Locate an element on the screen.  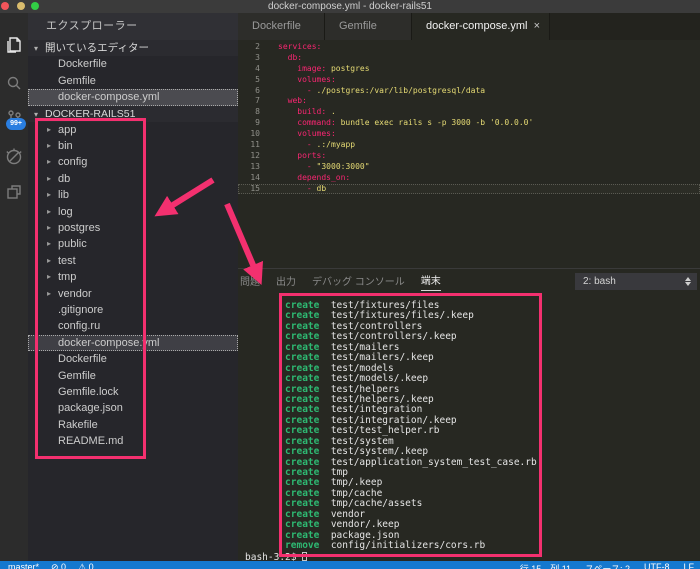
file-tree-item: config.ru is located at coordinates (133, 326).